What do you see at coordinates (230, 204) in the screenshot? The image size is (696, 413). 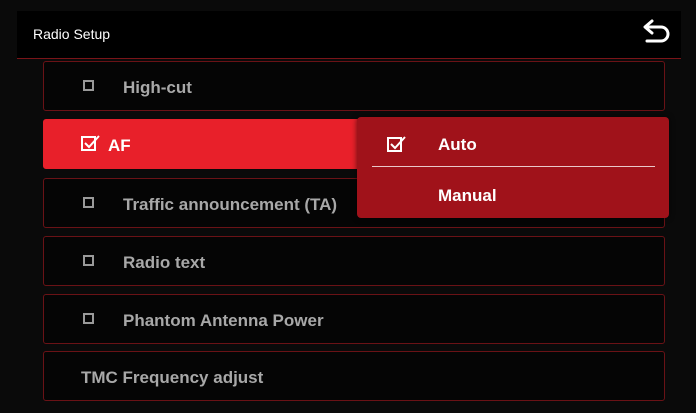 I see `setting-label: Traffic announcement (TA)` at bounding box center [230, 204].